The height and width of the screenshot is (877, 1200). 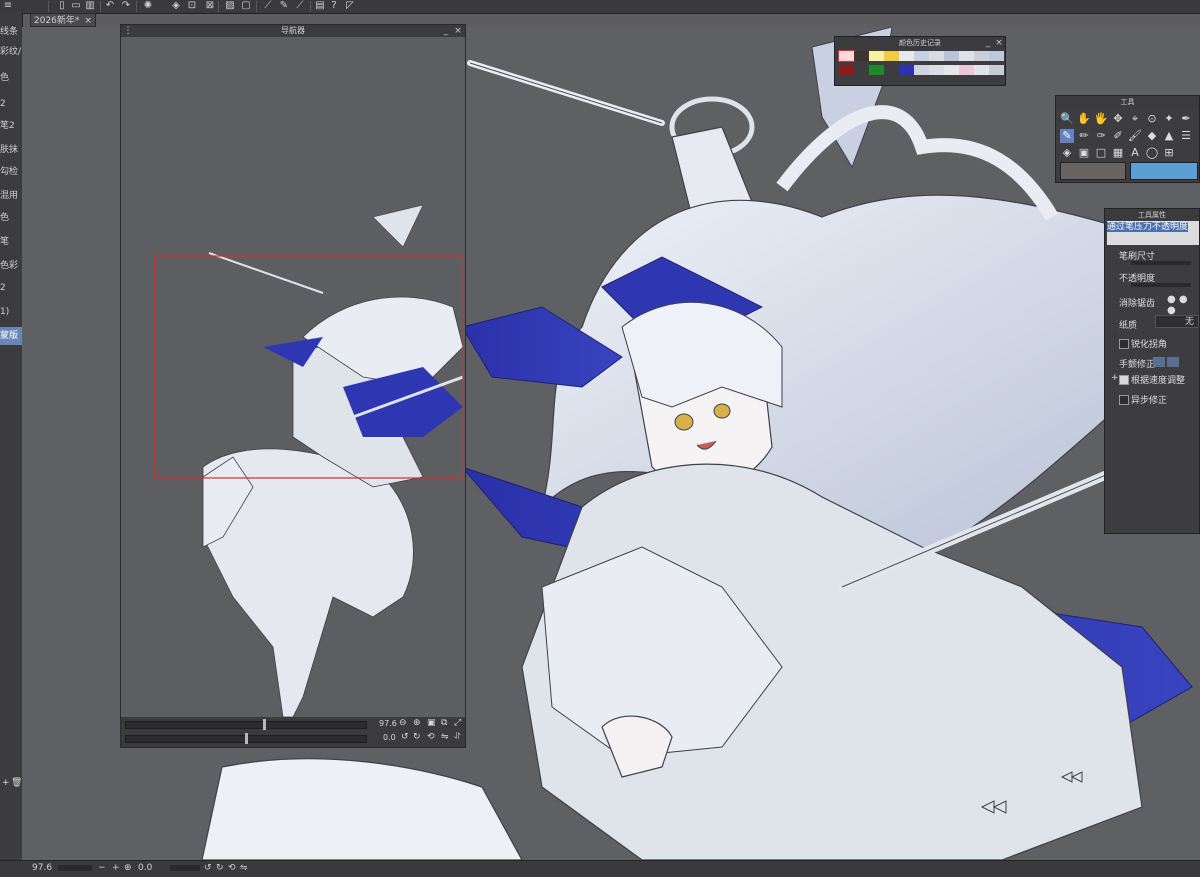 What do you see at coordinates (63, 20) in the screenshot?
I see `document-tab: 2026新年* ×` at bounding box center [63, 20].